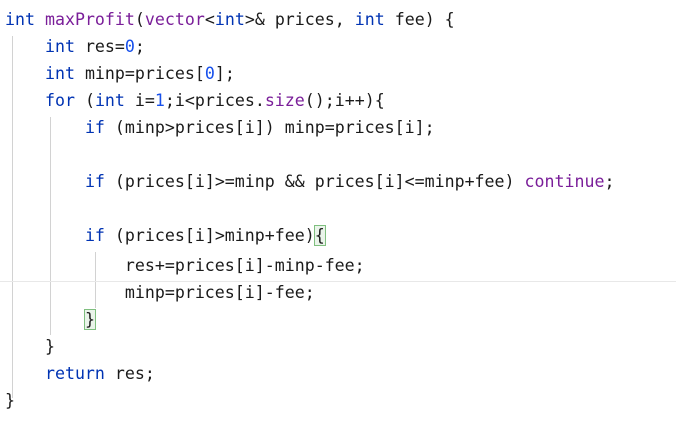  I want to click on code-line: for (int i=1;i<prices.size();i++){, so click(195, 100).